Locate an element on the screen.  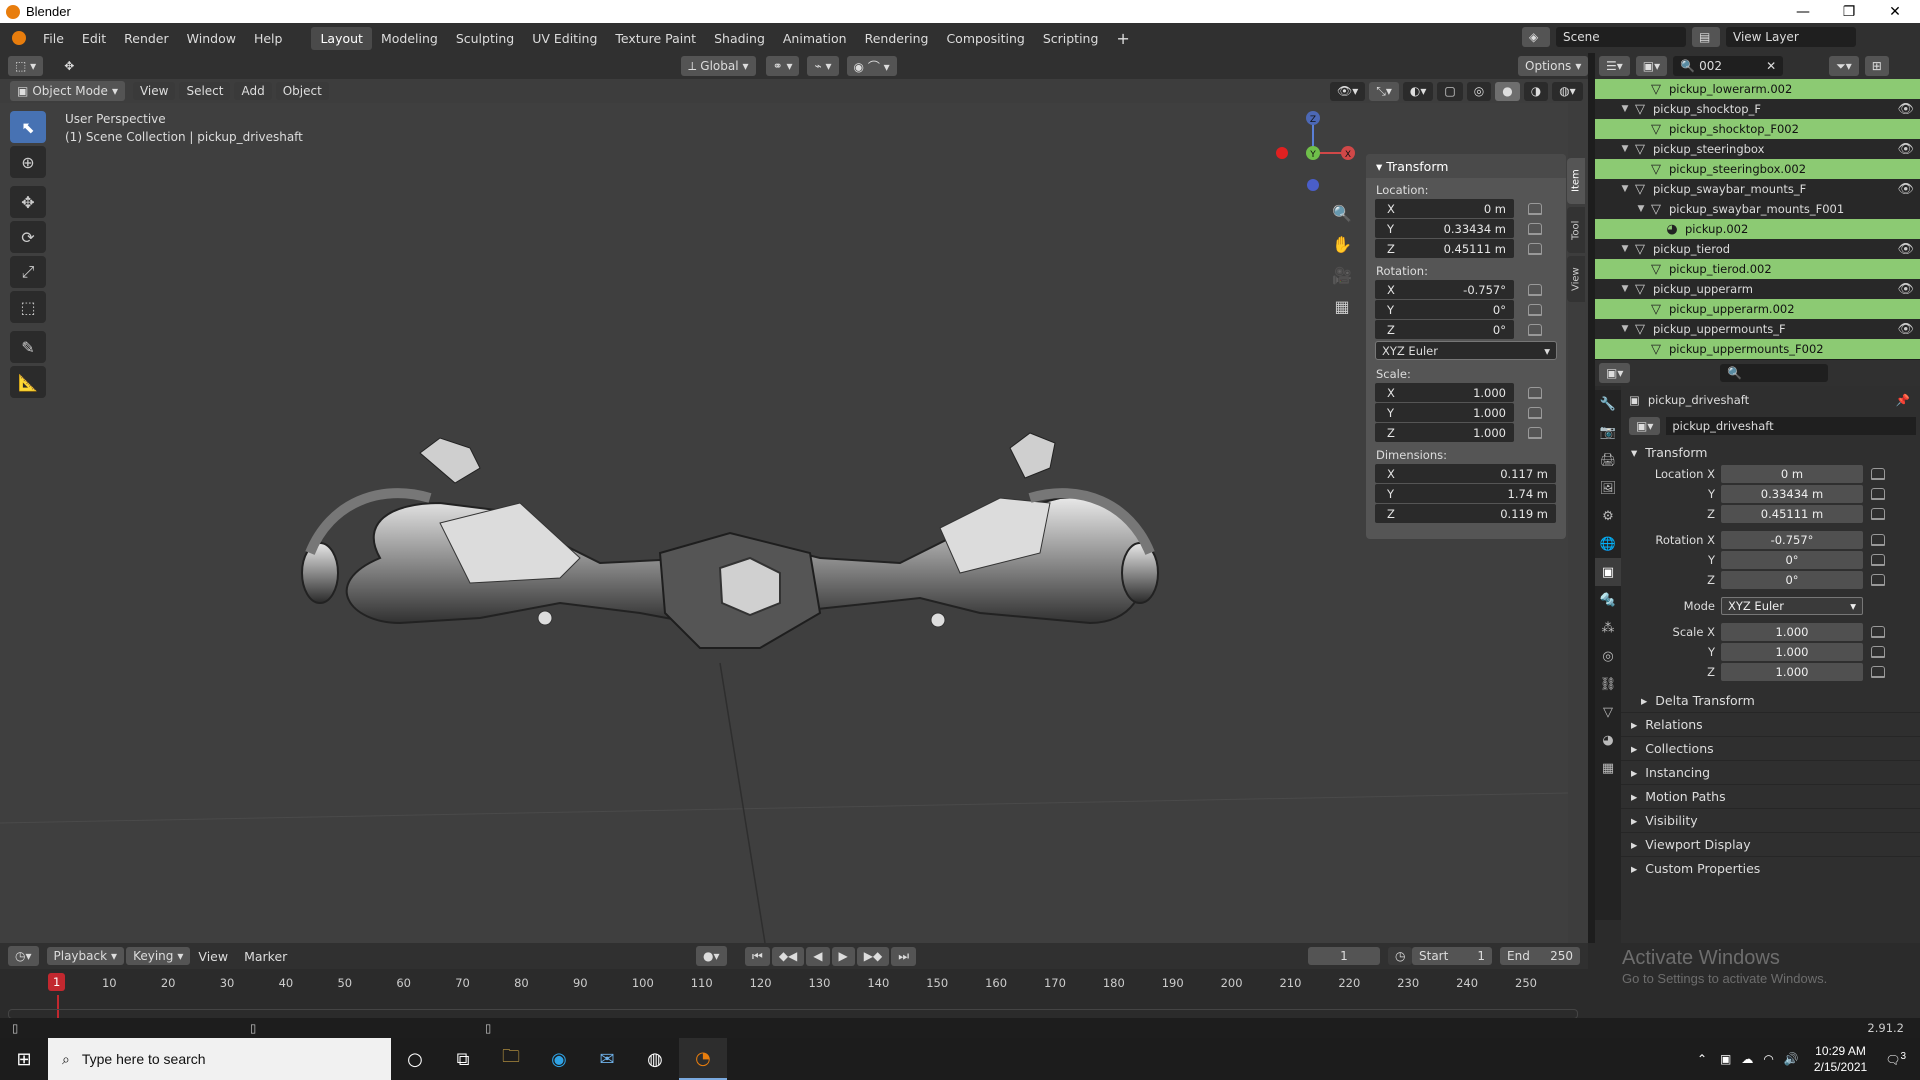
outliner-row: ▽ pickup_steeringbox.002 is located at coordinates (1757, 169).